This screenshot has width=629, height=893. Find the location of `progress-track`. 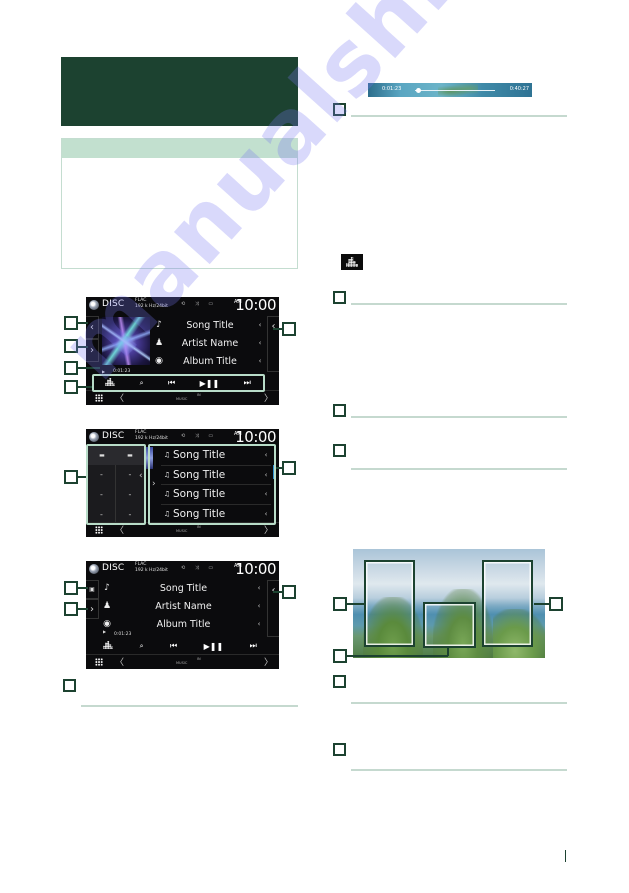

progress-track is located at coordinates (455, 90).